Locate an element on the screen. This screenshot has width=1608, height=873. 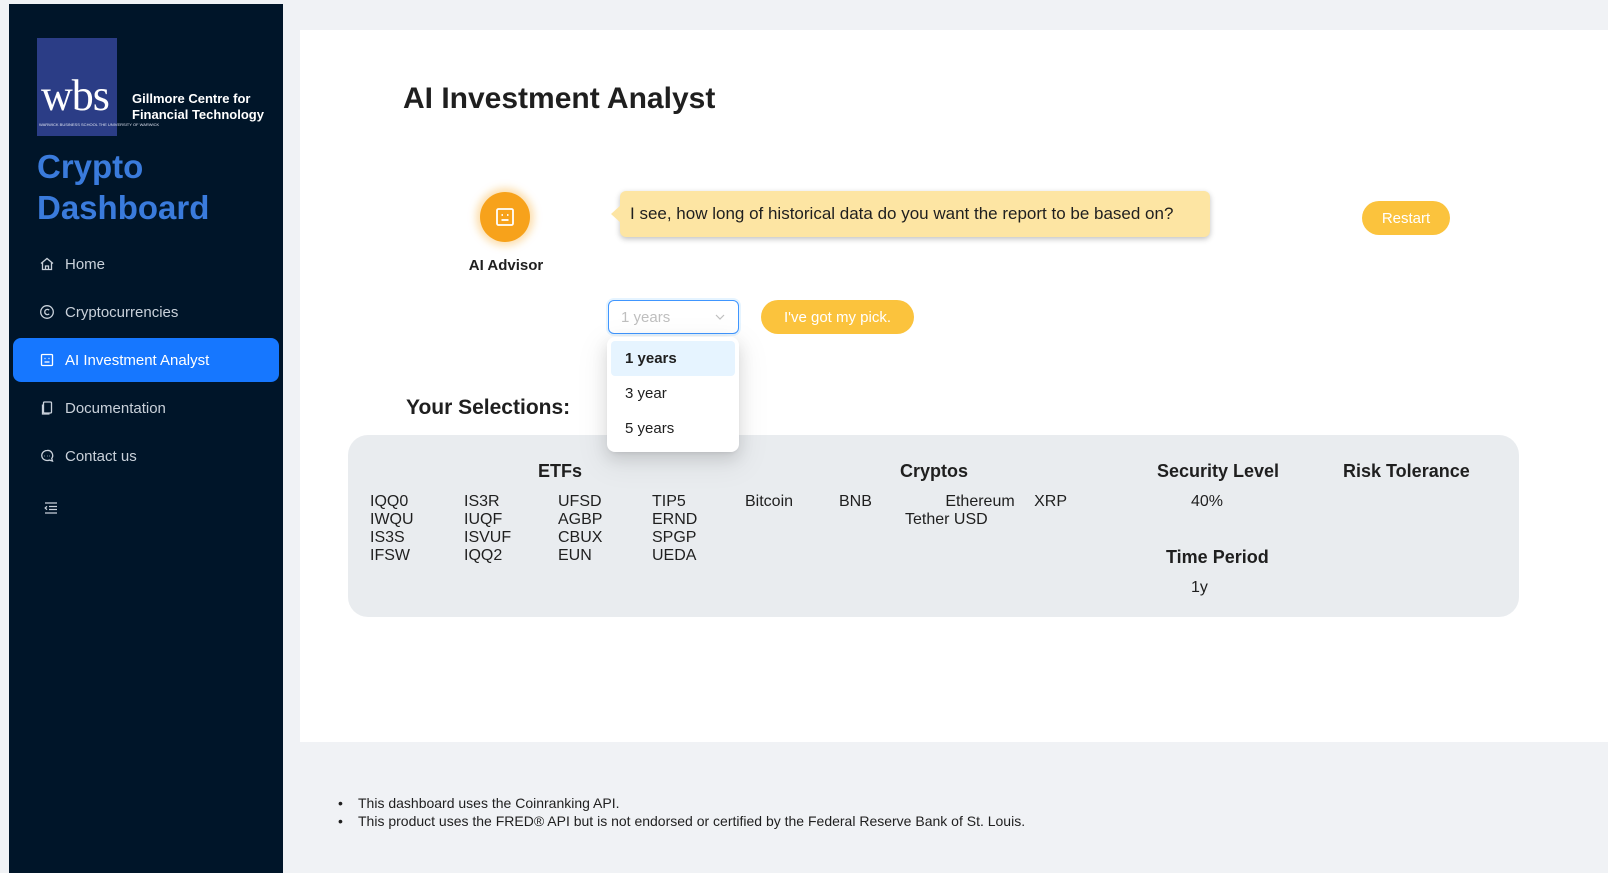
logo-wordmark: wbs is located at coordinates (75, 95).